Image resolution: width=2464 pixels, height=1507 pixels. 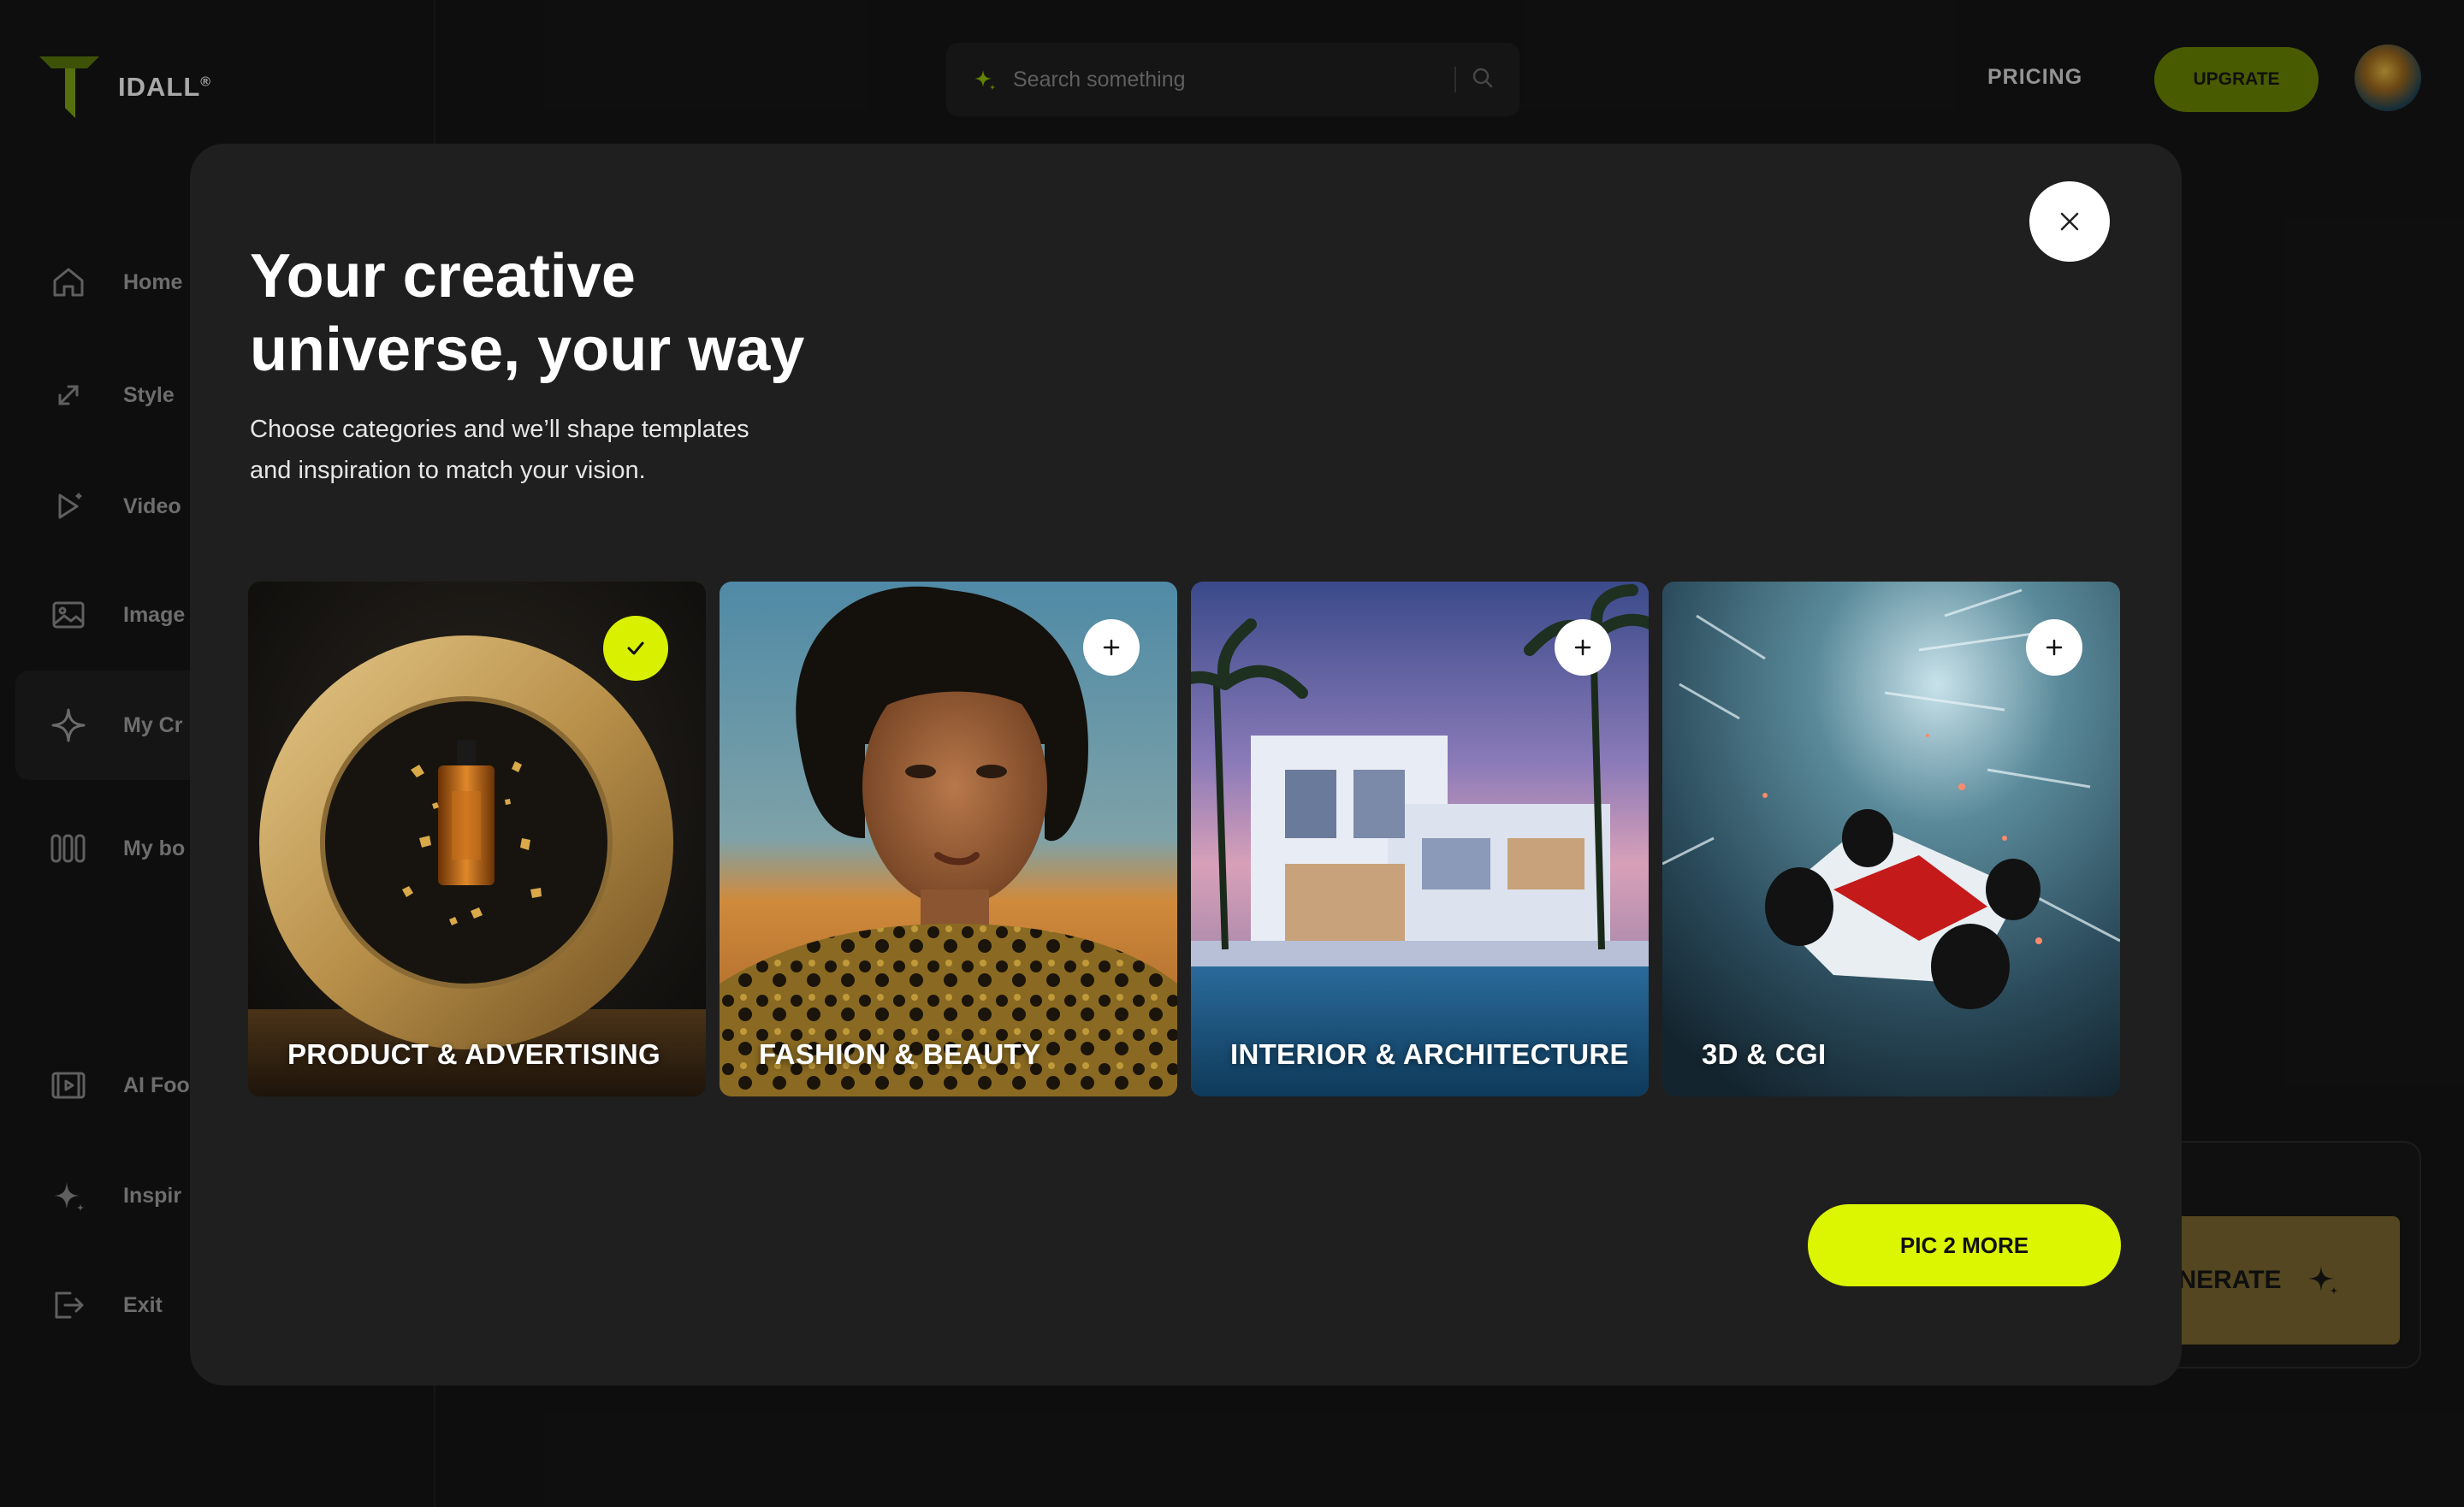 I want to click on check-icon, so click(x=635, y=648).